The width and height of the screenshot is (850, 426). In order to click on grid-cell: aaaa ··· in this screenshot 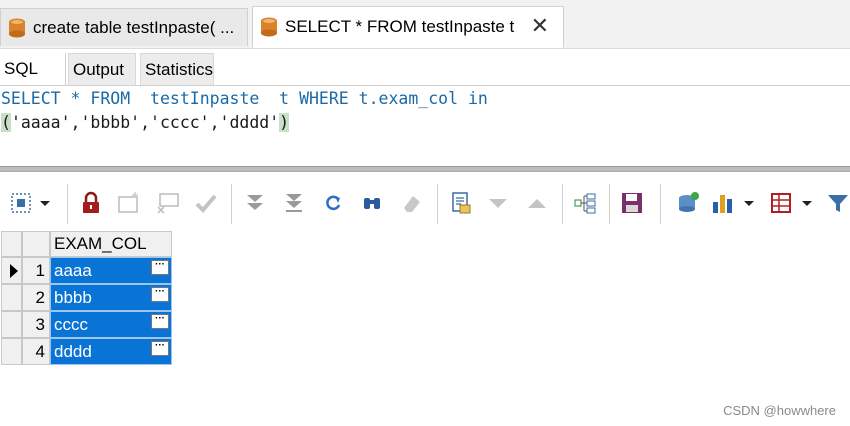, I will do `click(111, 270)`.